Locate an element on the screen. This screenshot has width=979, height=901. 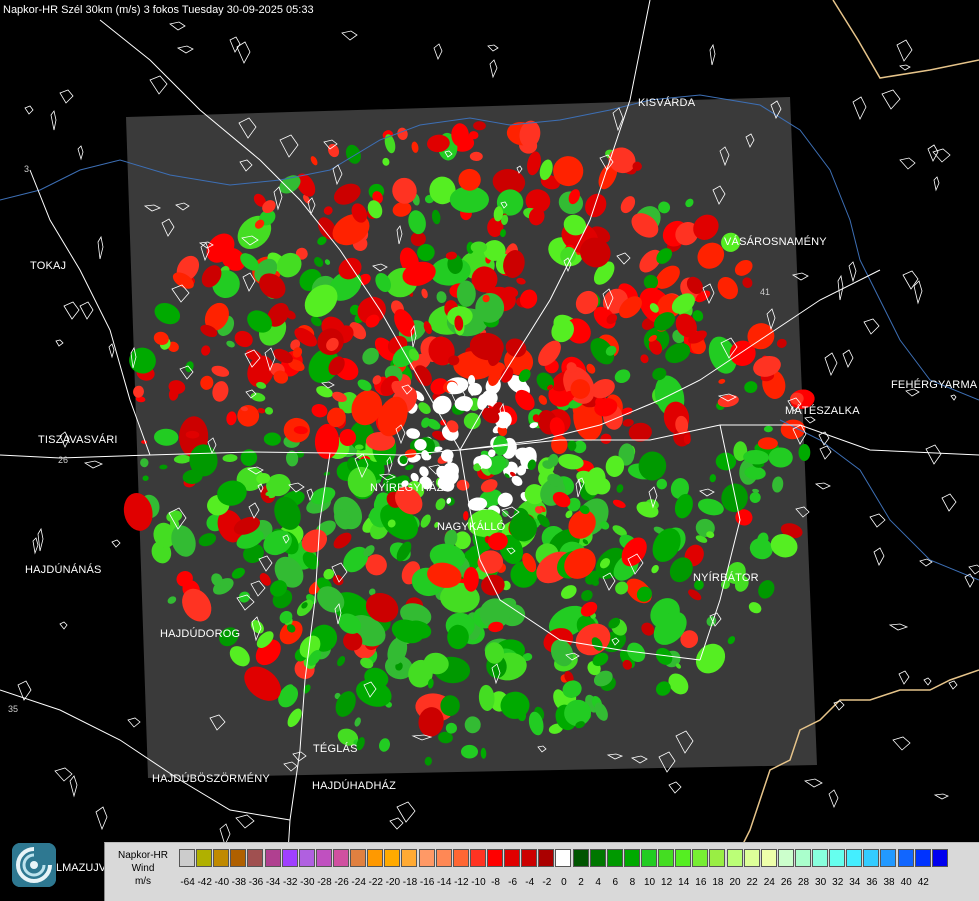
city-label-vasarosnameny: VÁSÁROSNAMÉNY is located at coordinates (775, 242).